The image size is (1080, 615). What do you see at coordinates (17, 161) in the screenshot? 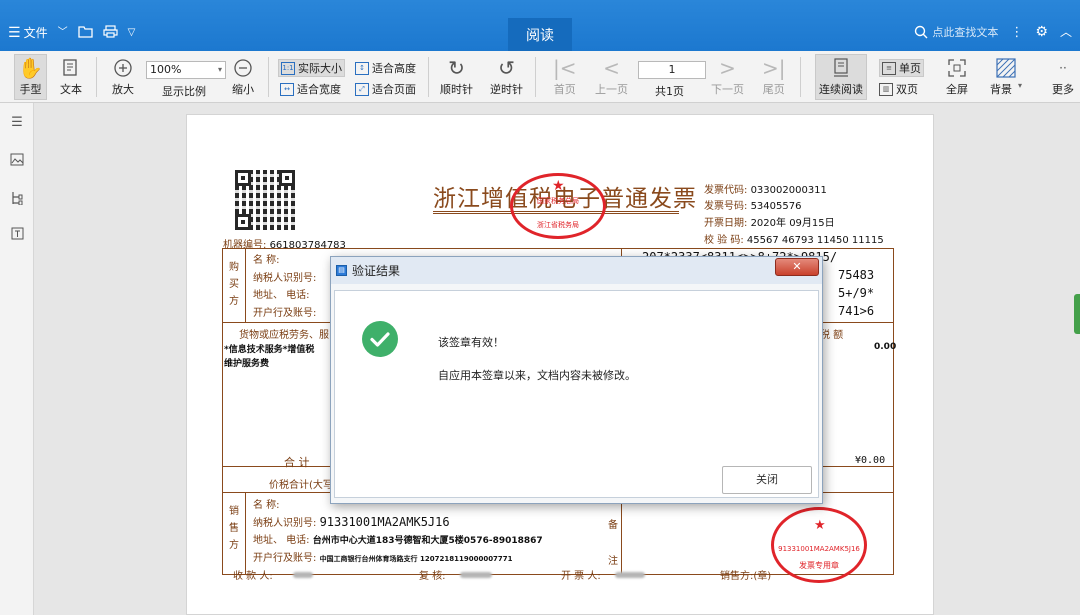
I see `thumbnail-image-icon` at bounding box center [17, 161].